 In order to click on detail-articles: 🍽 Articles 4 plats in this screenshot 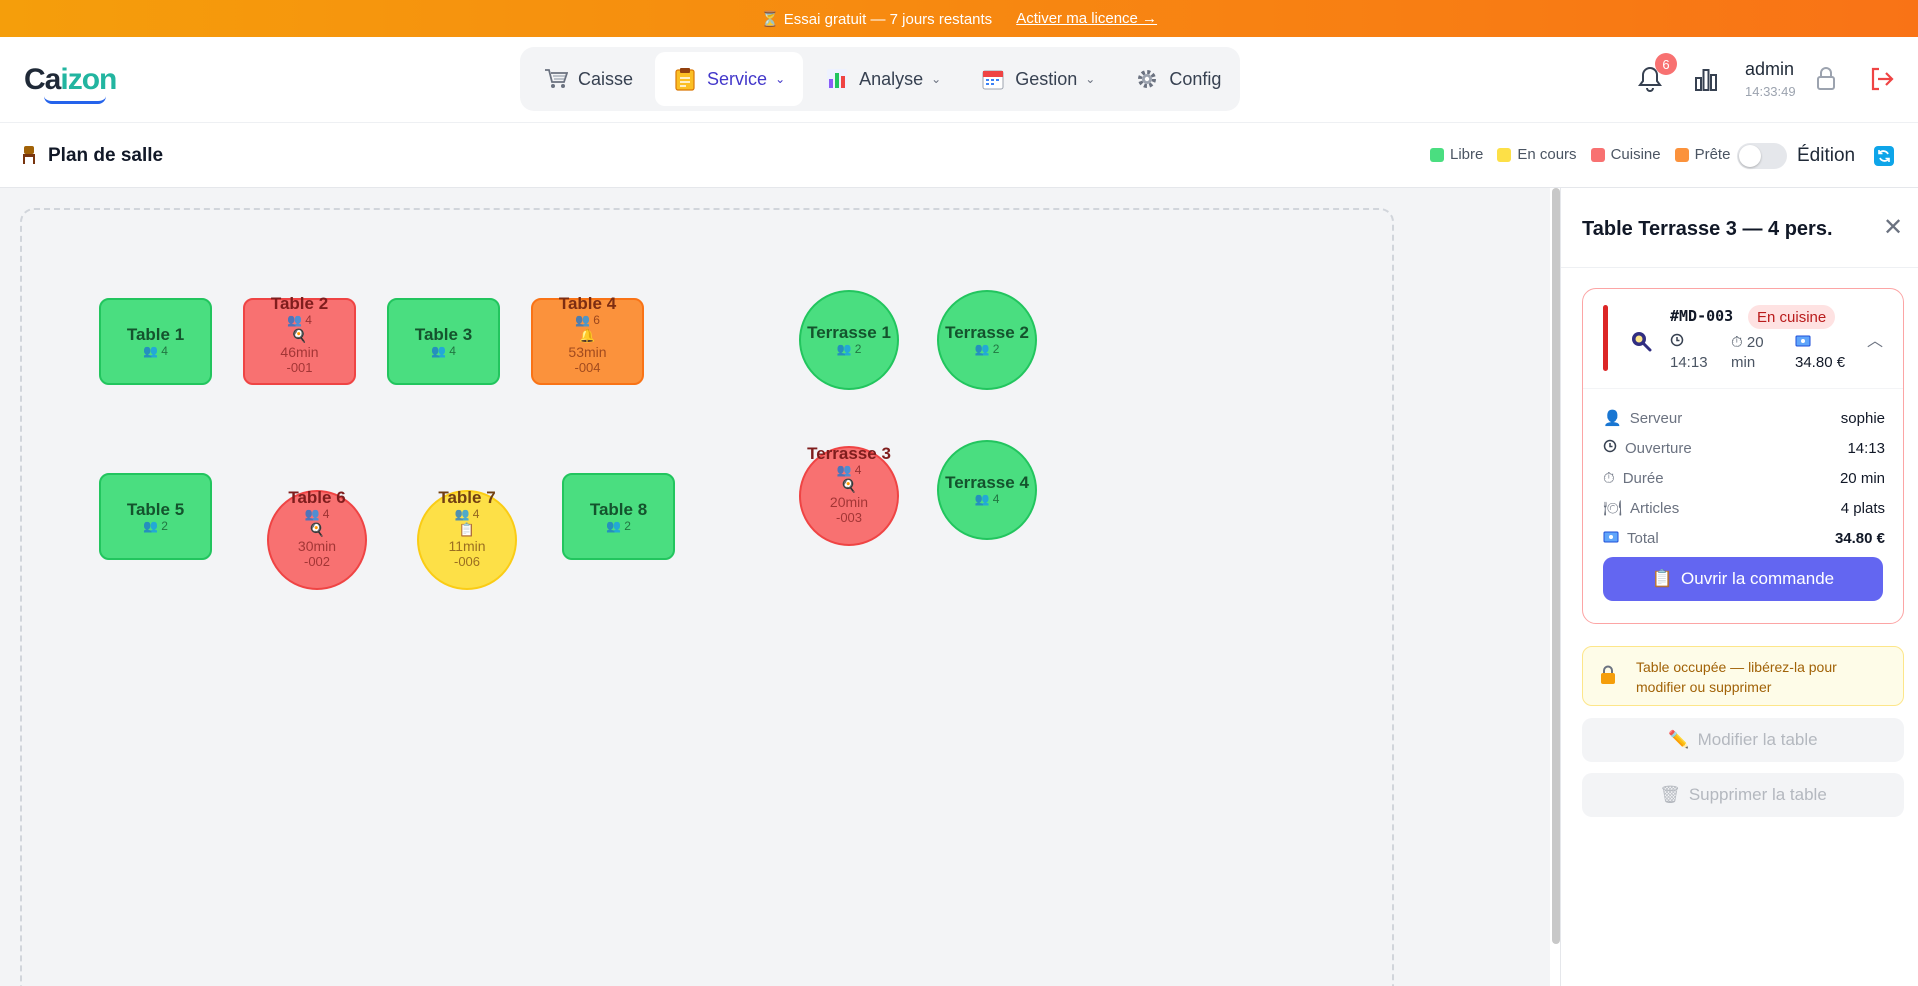, I will do `click(1744, 508)`.